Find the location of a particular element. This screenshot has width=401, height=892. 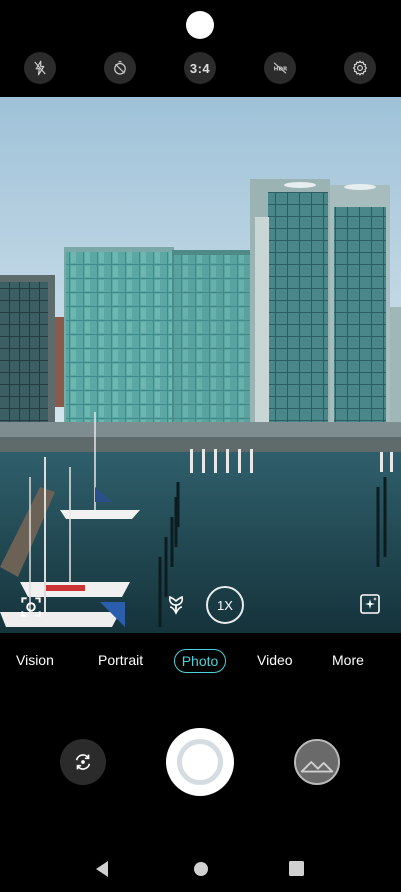

front-camera-hole is located at coordinates (200, 25).